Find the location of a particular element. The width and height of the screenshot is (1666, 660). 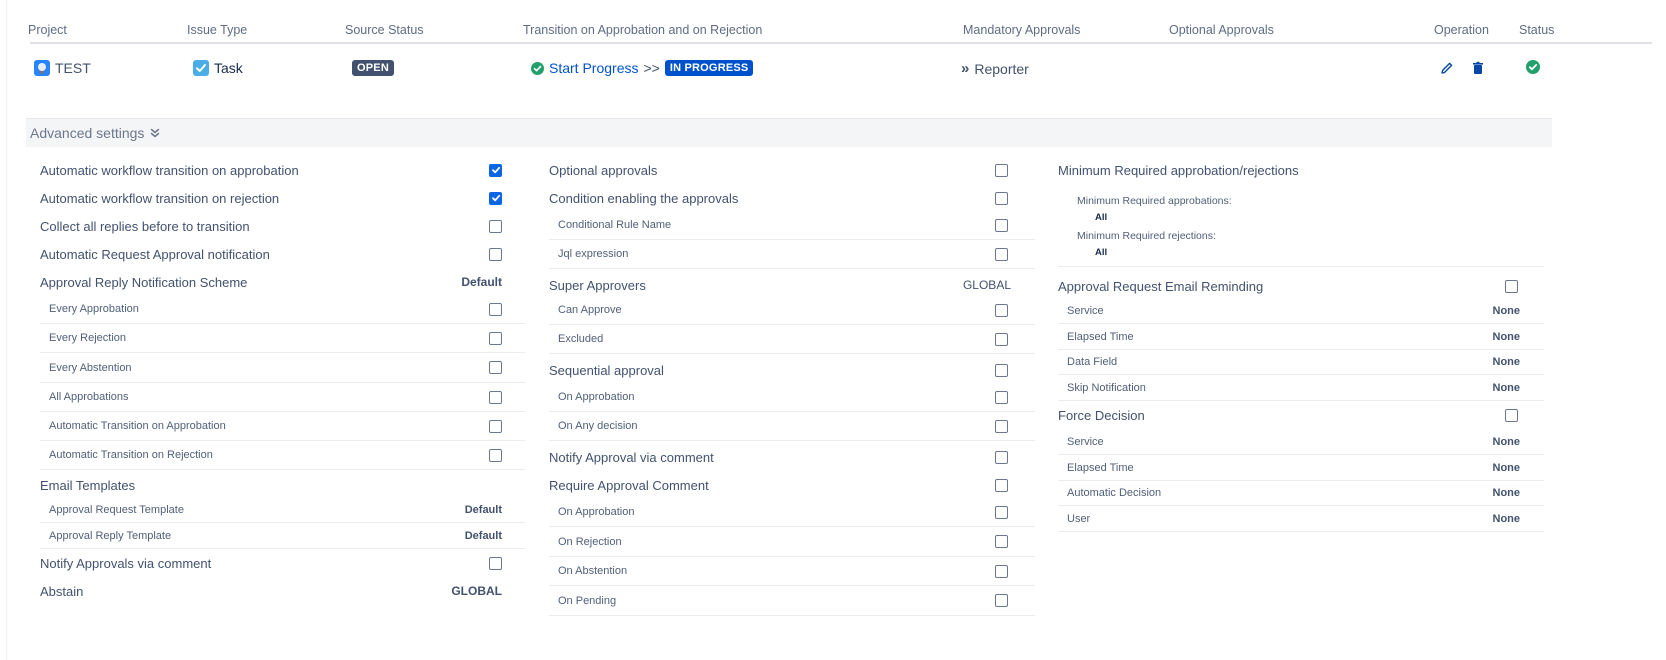

project-cell: TEST is located at coordinates (62, 68).